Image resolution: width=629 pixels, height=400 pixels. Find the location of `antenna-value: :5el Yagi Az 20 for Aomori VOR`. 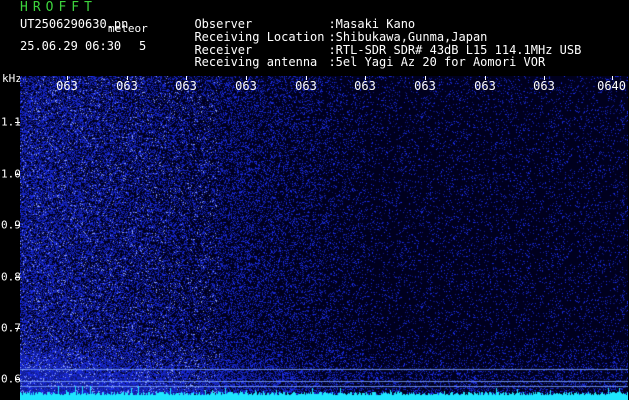

antenna-value: :5el Yagi Az 20 for Aomori VOR is located at coordinates (437, 62).